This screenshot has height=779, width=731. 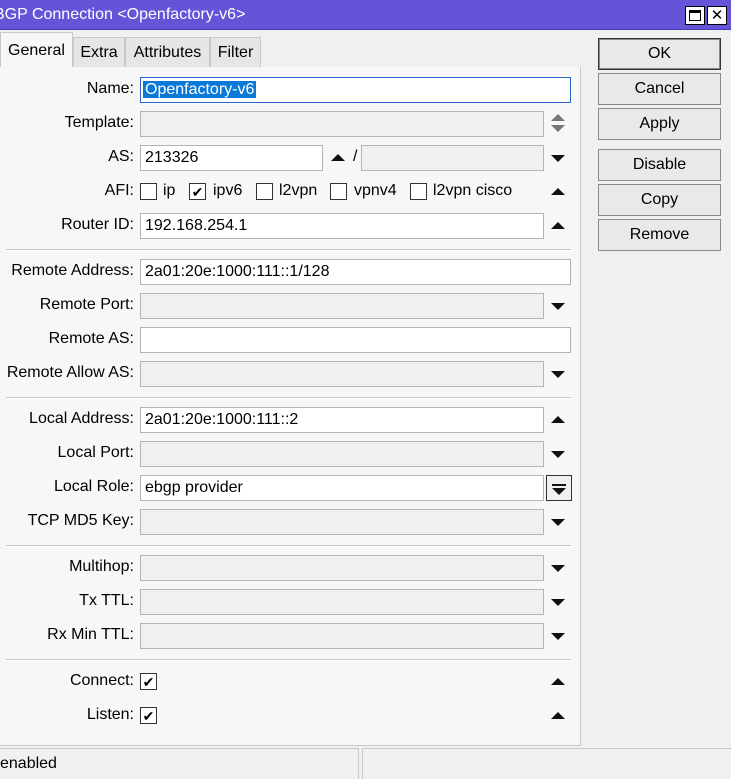 I want to click on multihop-row: Multihop:, so click(x=290, y=568).